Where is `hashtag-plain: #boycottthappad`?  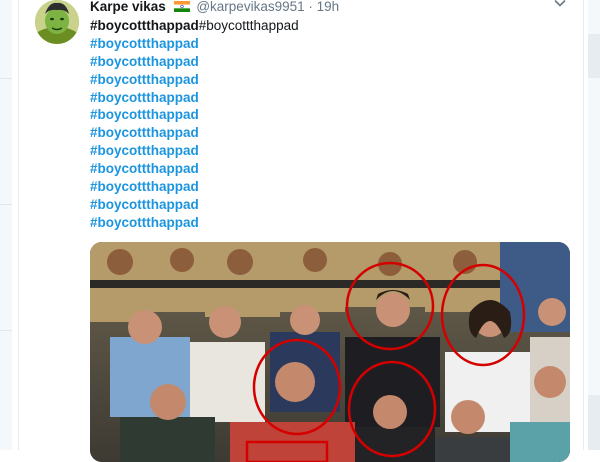 hashtag-plain: #boycottthappad is located at coordinates (249, 25).